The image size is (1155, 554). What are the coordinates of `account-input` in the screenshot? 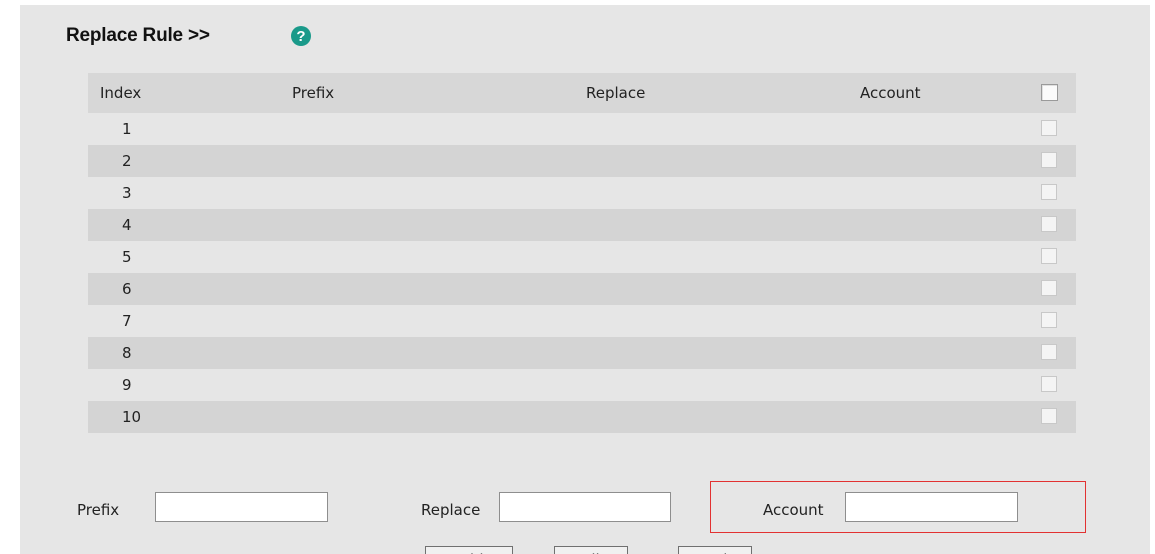 It's located at (931, 507).